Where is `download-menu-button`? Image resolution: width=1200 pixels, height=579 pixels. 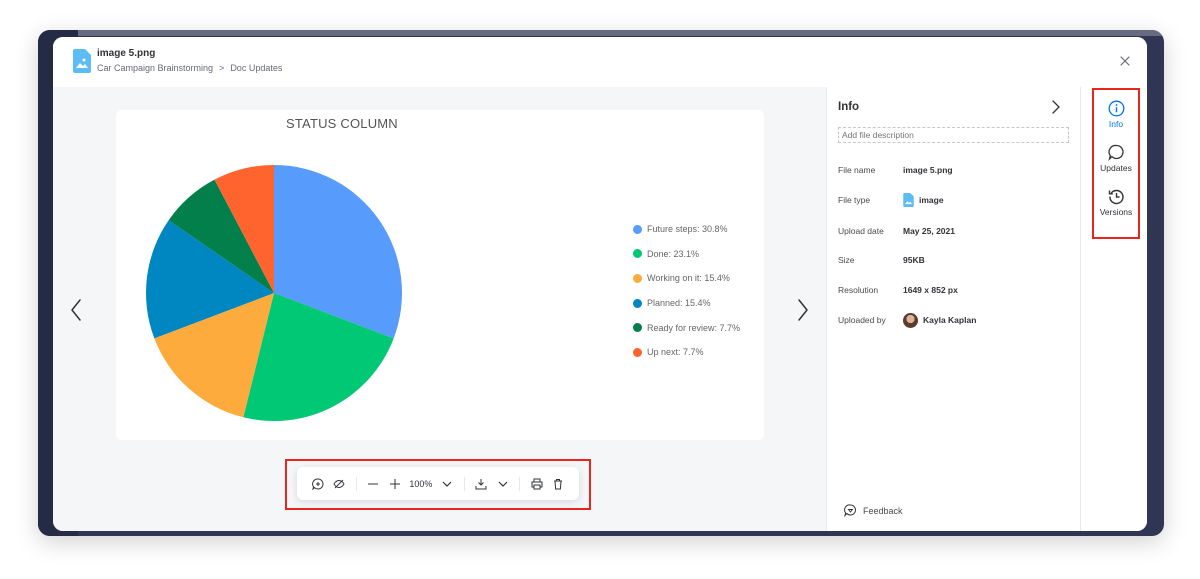
download-menu-button is located at coordinates (503, 484).